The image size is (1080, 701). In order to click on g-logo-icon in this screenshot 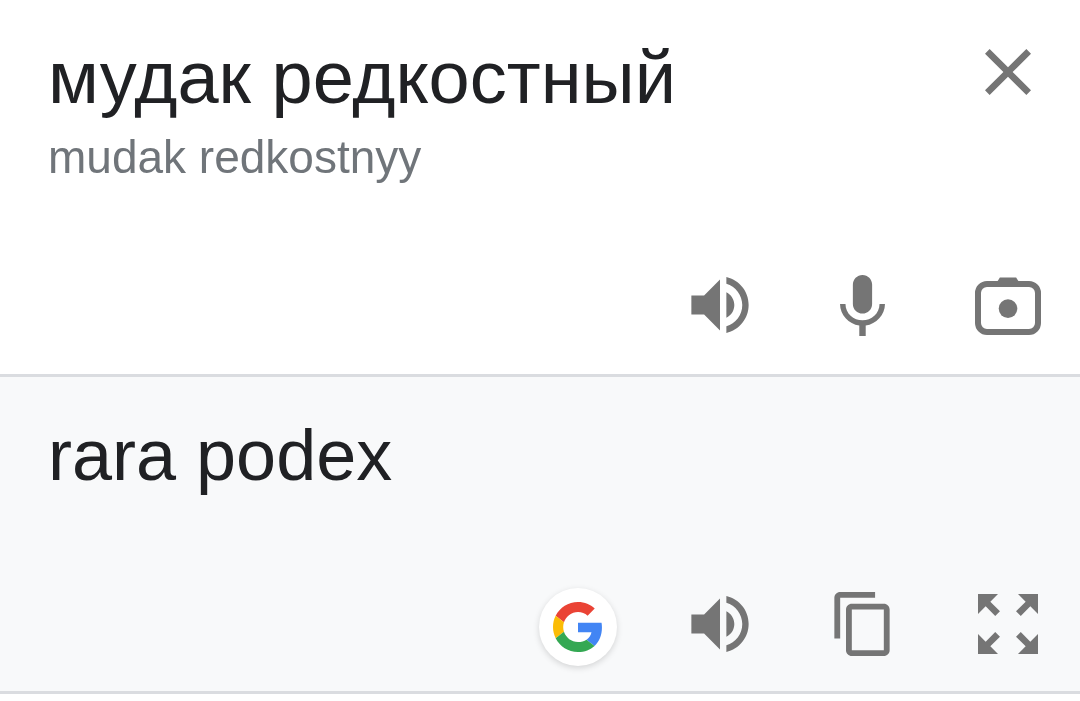, I will do `click(578, 627)`.